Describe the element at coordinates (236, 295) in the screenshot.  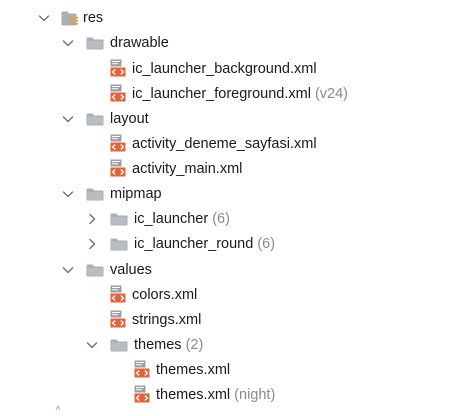
I see `tree-file-colors: colors.xml` at that location.